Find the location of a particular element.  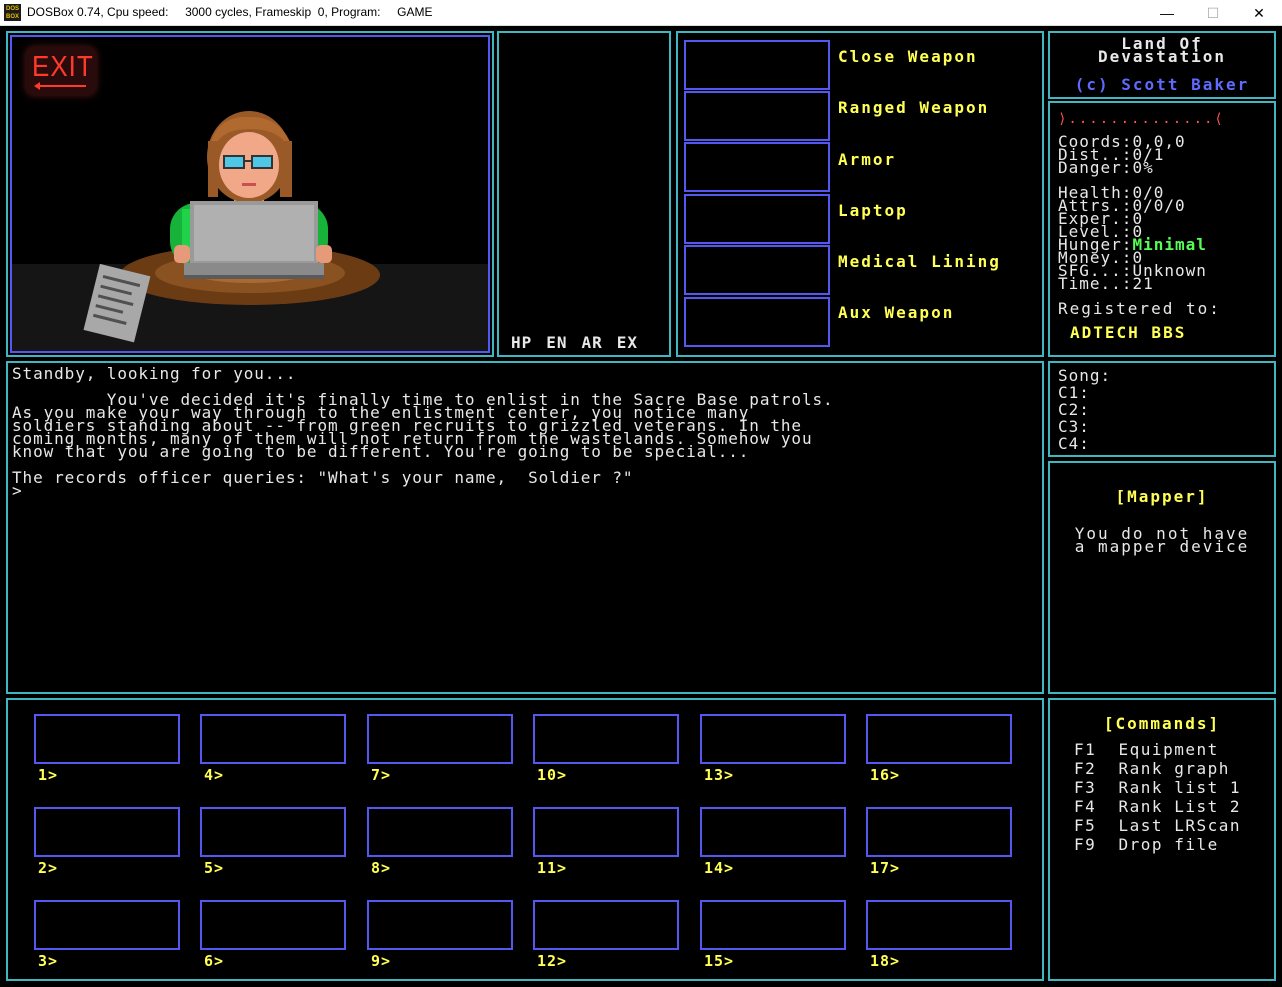

game-title-panel: Land Of Devastation (c) Scott Baker is located at coordinates (1162, 65).